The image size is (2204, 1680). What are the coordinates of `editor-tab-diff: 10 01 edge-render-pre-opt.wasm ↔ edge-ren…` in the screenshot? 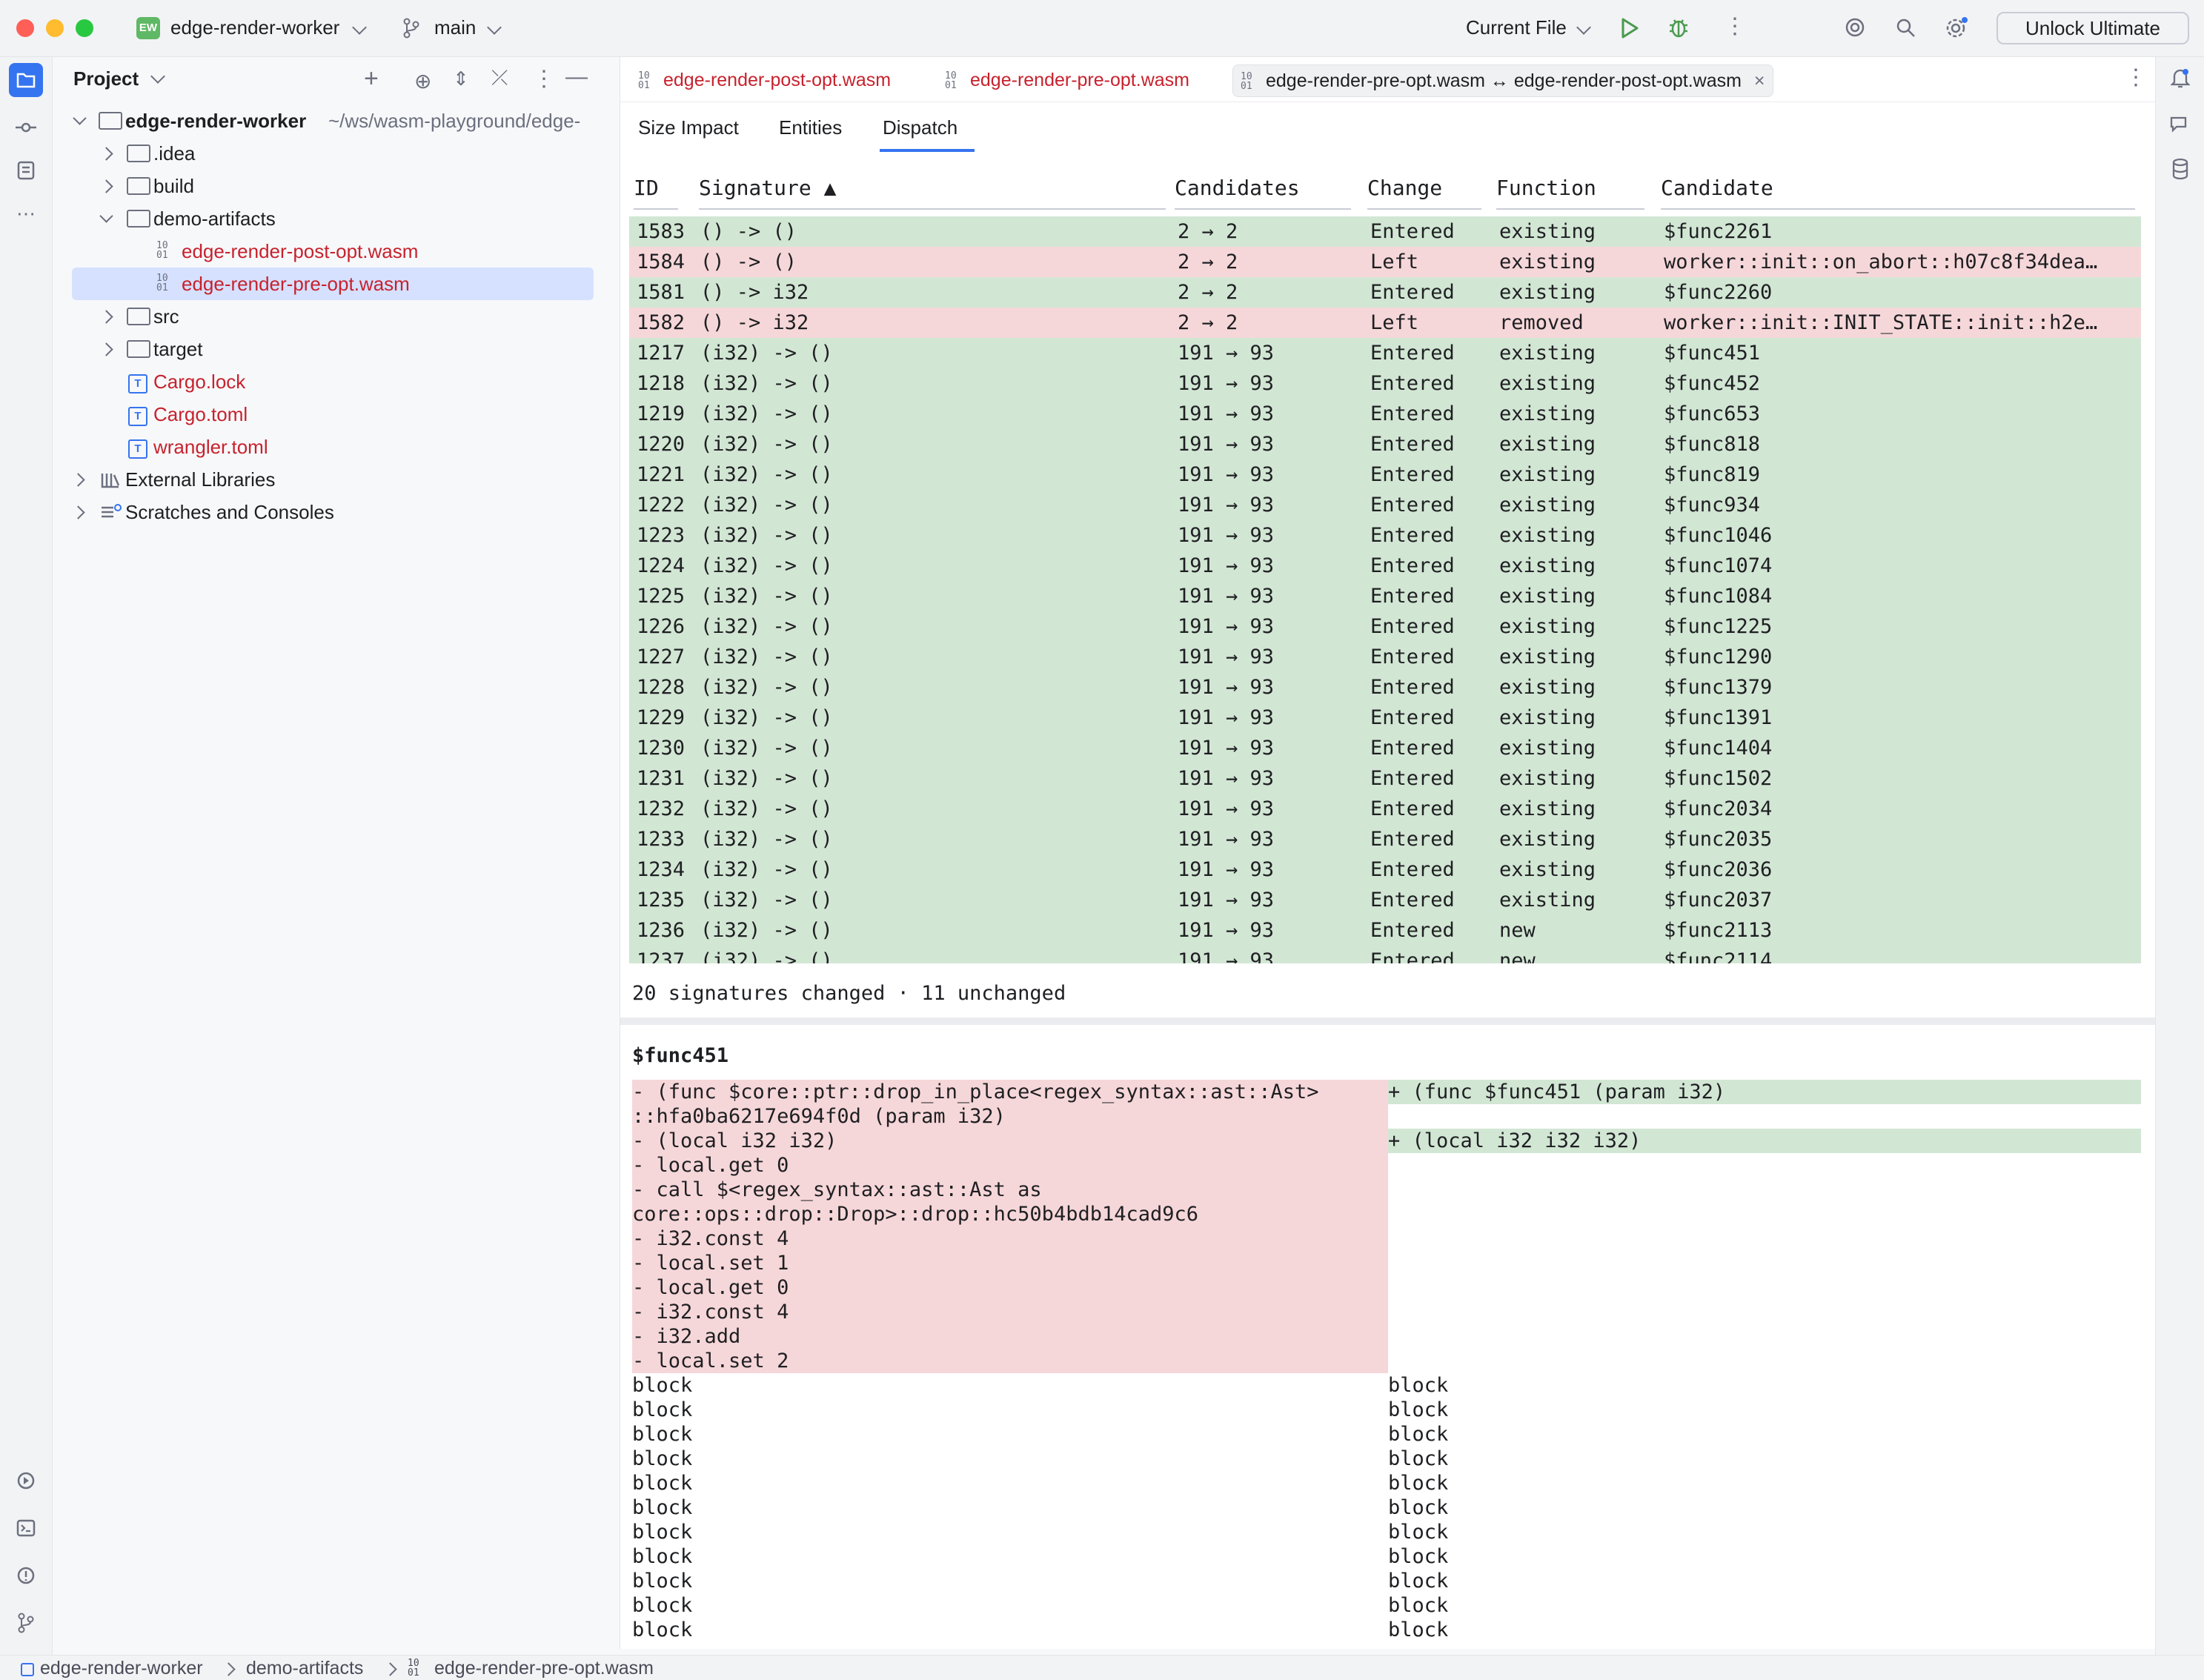 It's located at (1502, 81).